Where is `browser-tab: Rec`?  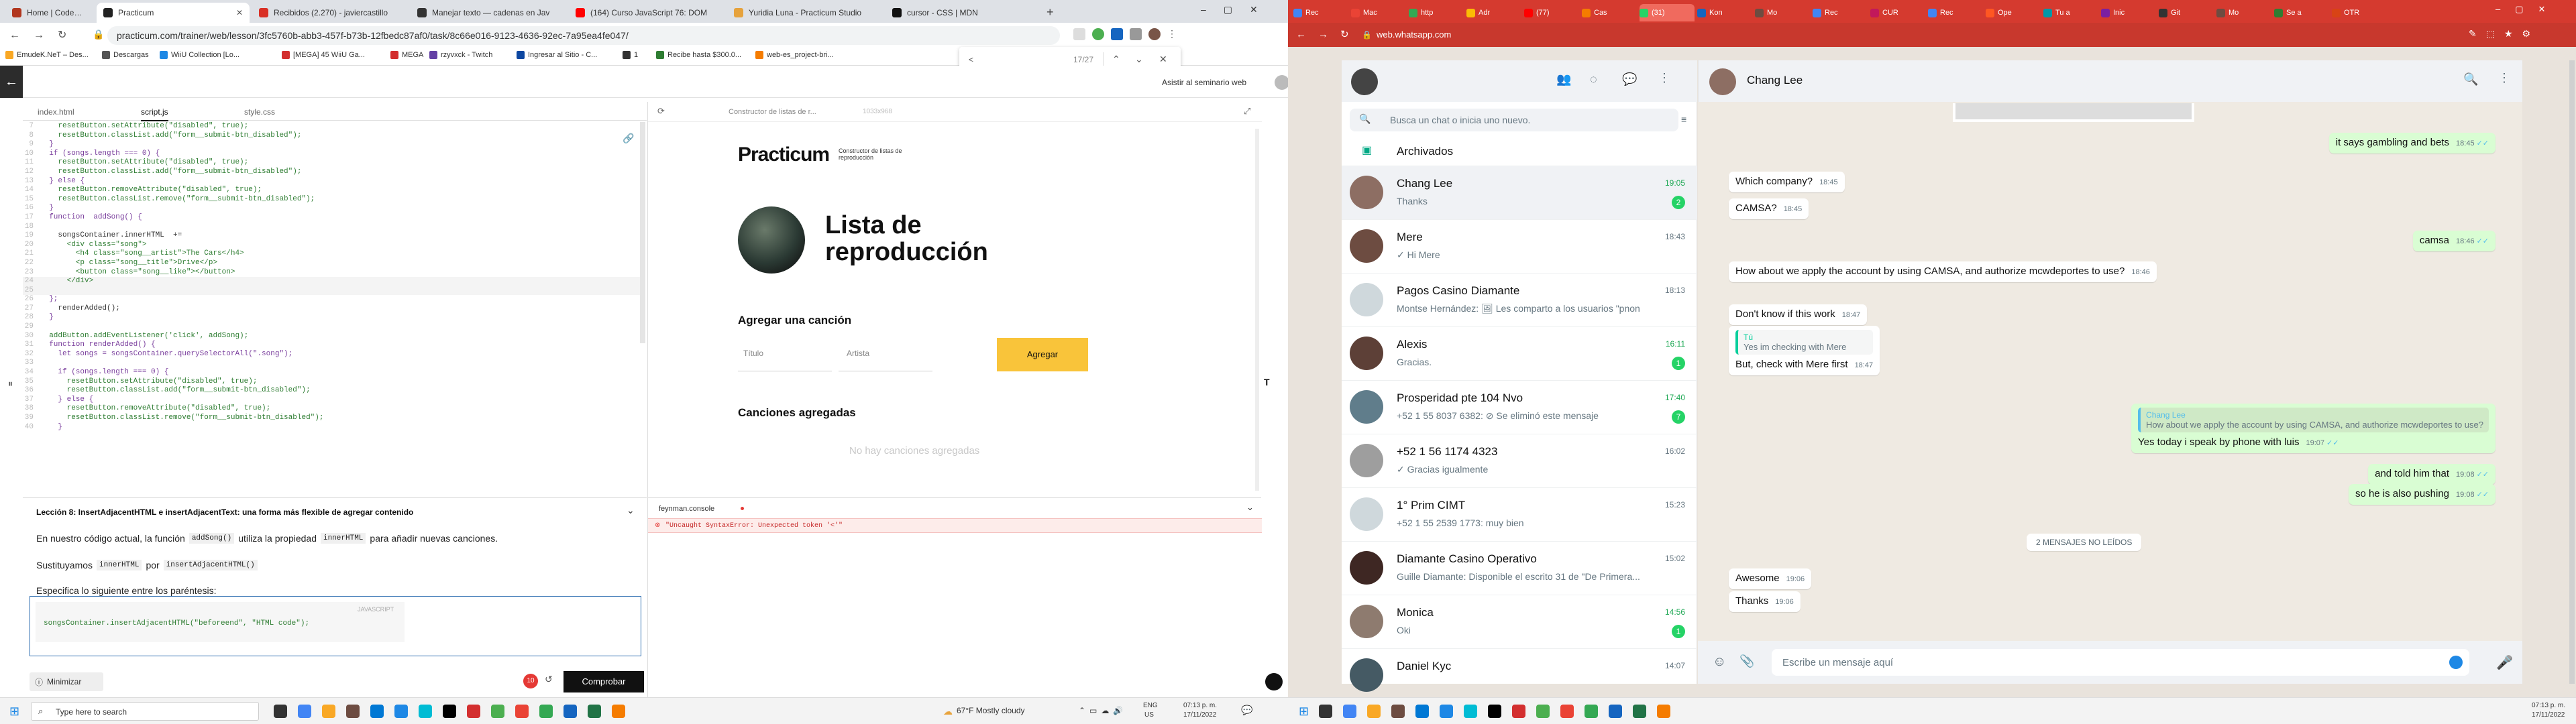 browser-tab: Rec is located at coordinates (1840, 13).